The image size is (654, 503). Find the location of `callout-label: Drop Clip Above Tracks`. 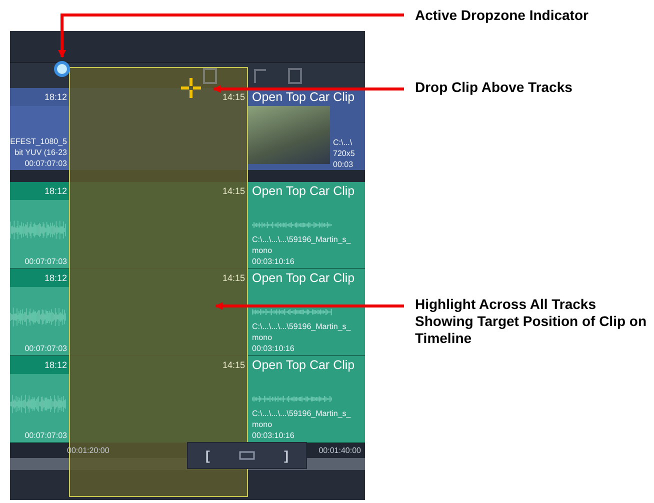

callout-label: Drop Clip Above Tracks is located at coordinates (493, 87).